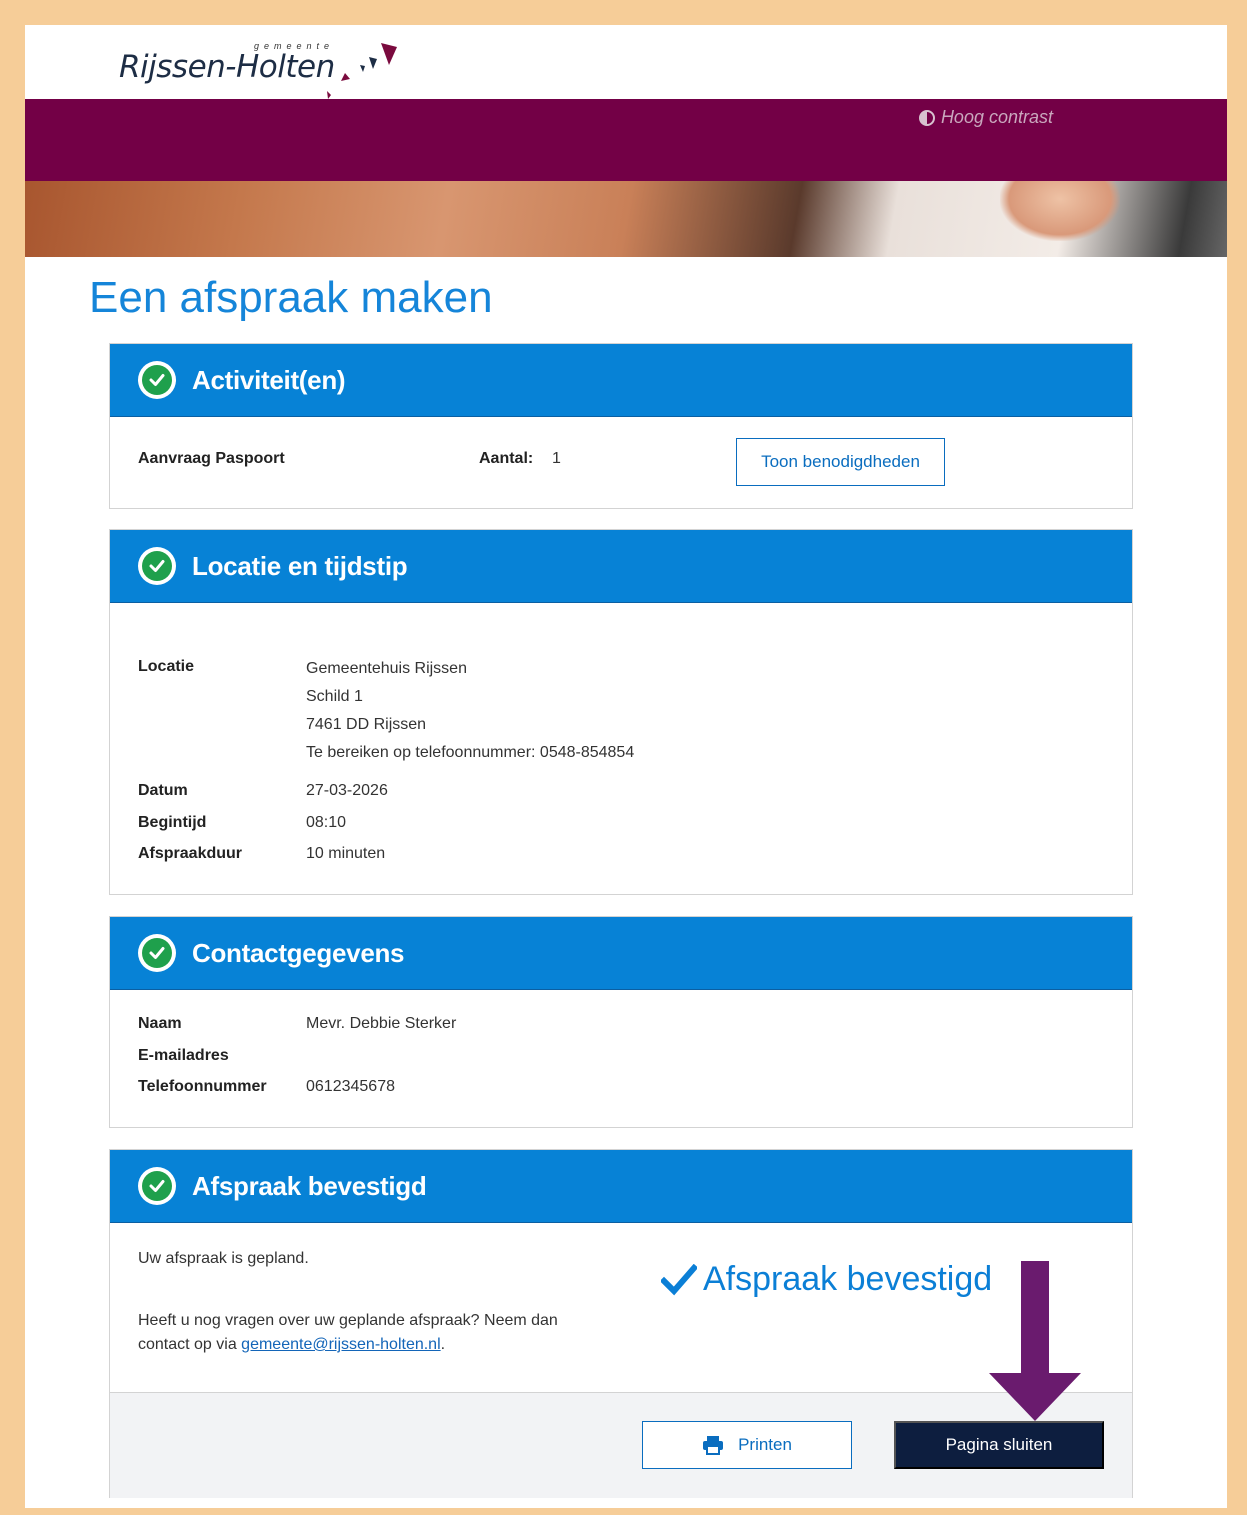  Describe the element at coordinates (291, 297) in the screenshot. I see `page-title: Een afspraak maken` at that location.